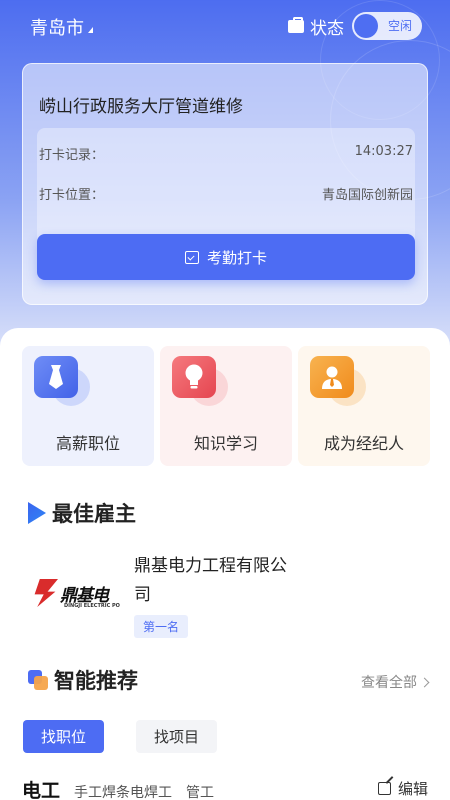 The height and width of the screenshot is (800, 450). I want to click on location-row: 打卡位置： 青岛国际创新园, so click(226, 193).